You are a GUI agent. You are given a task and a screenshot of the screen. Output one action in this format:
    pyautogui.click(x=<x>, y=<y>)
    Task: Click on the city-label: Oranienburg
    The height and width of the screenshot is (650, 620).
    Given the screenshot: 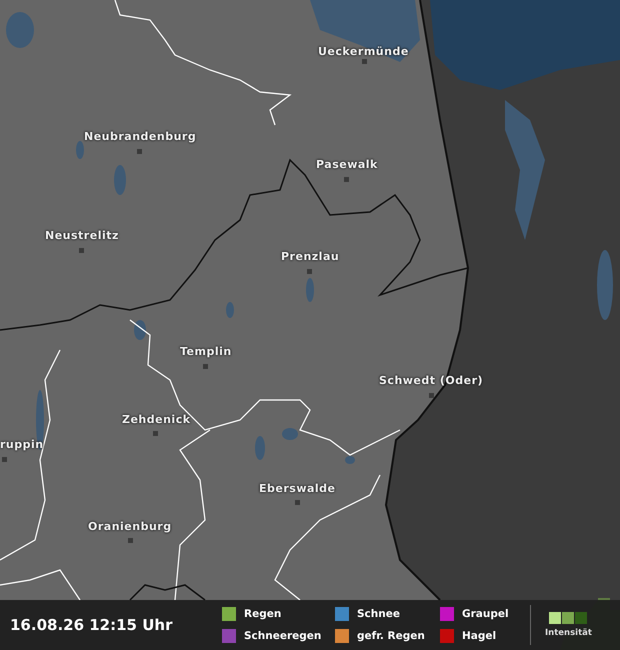 What is the action you would take?
    pyautogui.click(x=130, y=526)
    